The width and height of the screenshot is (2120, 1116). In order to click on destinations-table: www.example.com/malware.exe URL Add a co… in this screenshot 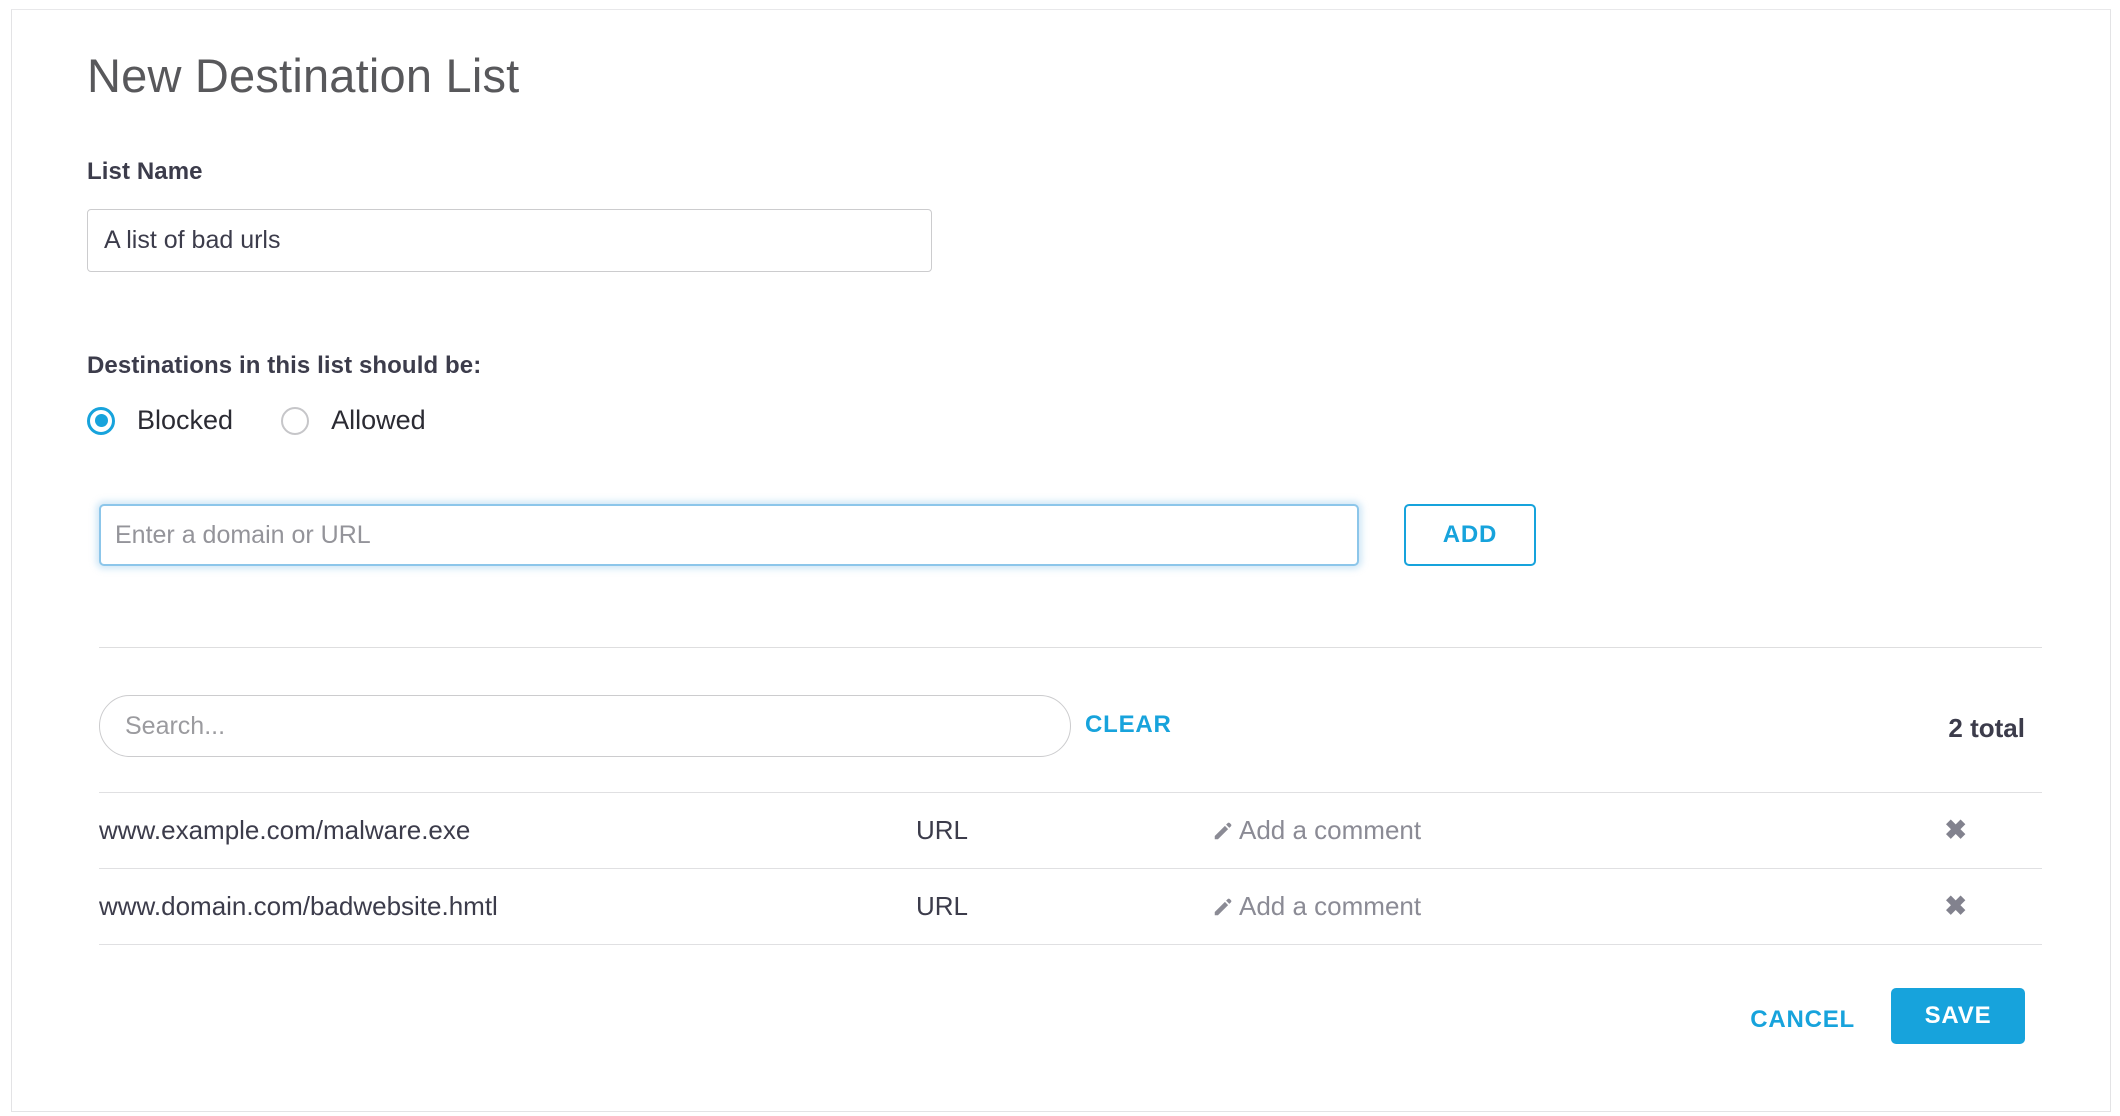, I will do `click(1070, 868)`.